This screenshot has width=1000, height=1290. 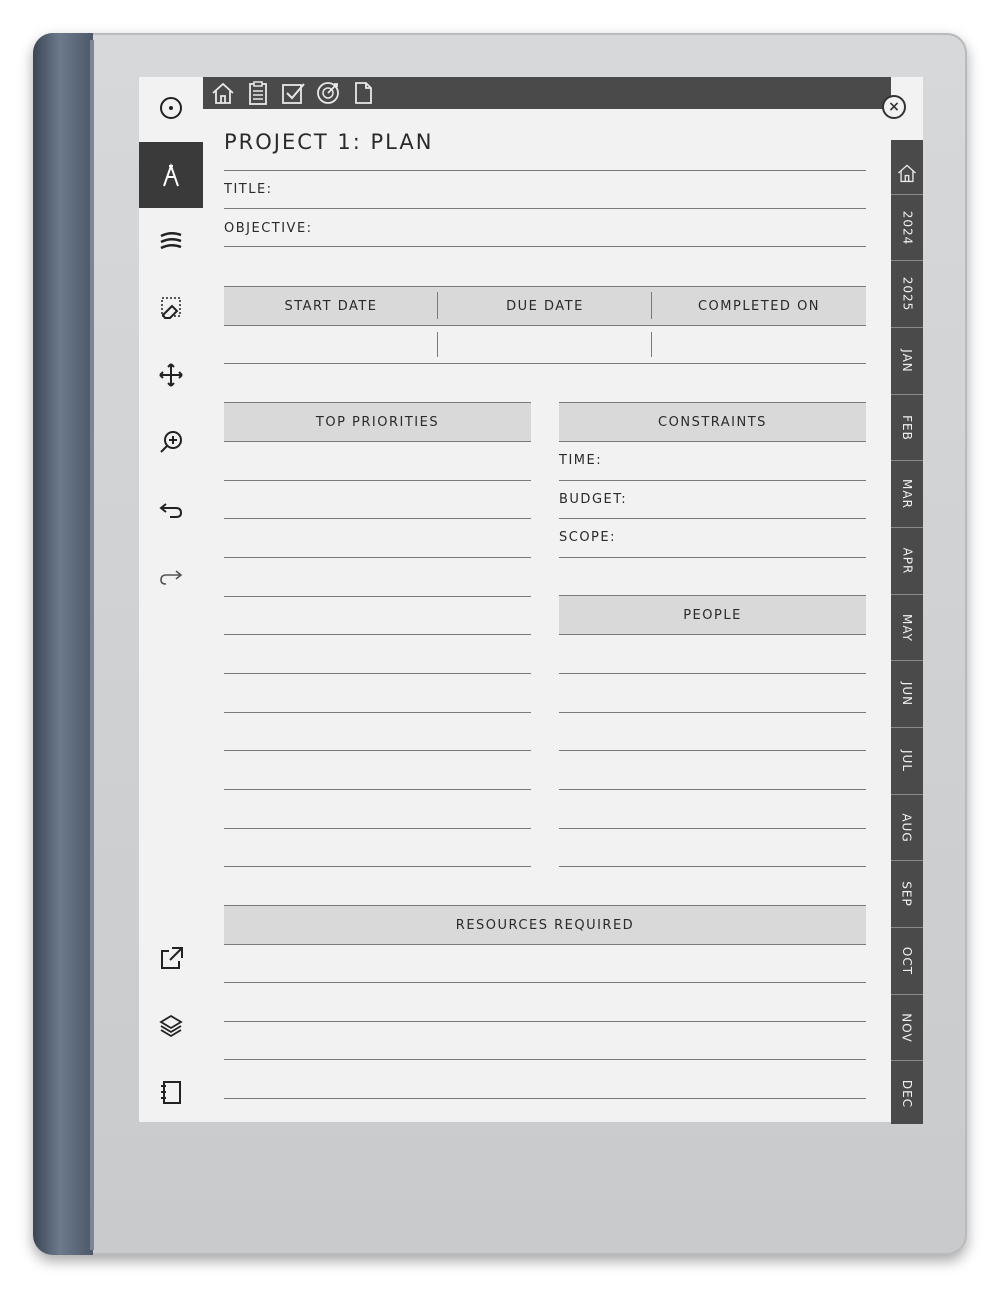 I want to click on people-header: PEOPLE, so click(x=712, y=615).